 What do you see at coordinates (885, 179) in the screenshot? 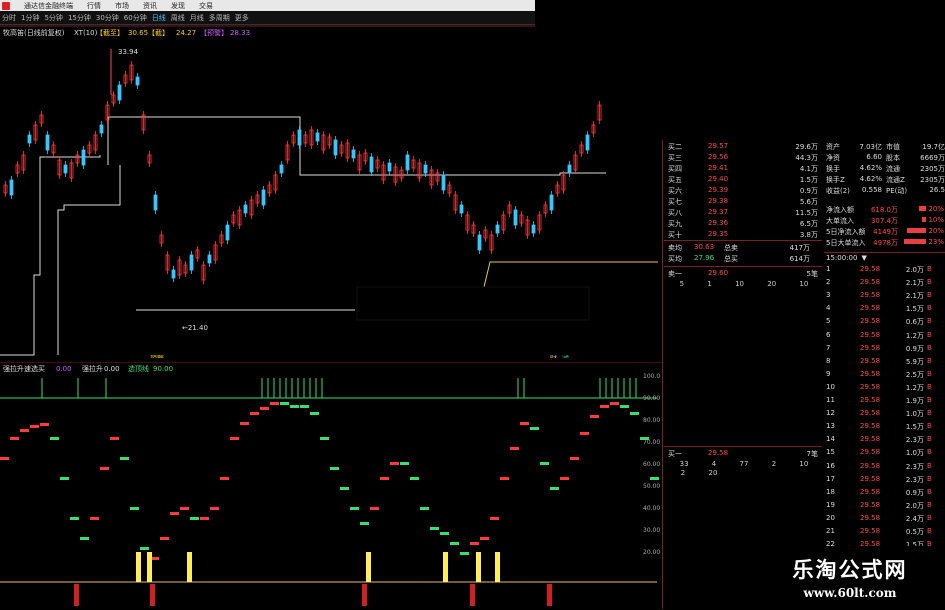
I see `stat-row: 换手Z 4.62% 流通Z 2305万` at bounding box center [885, 179].